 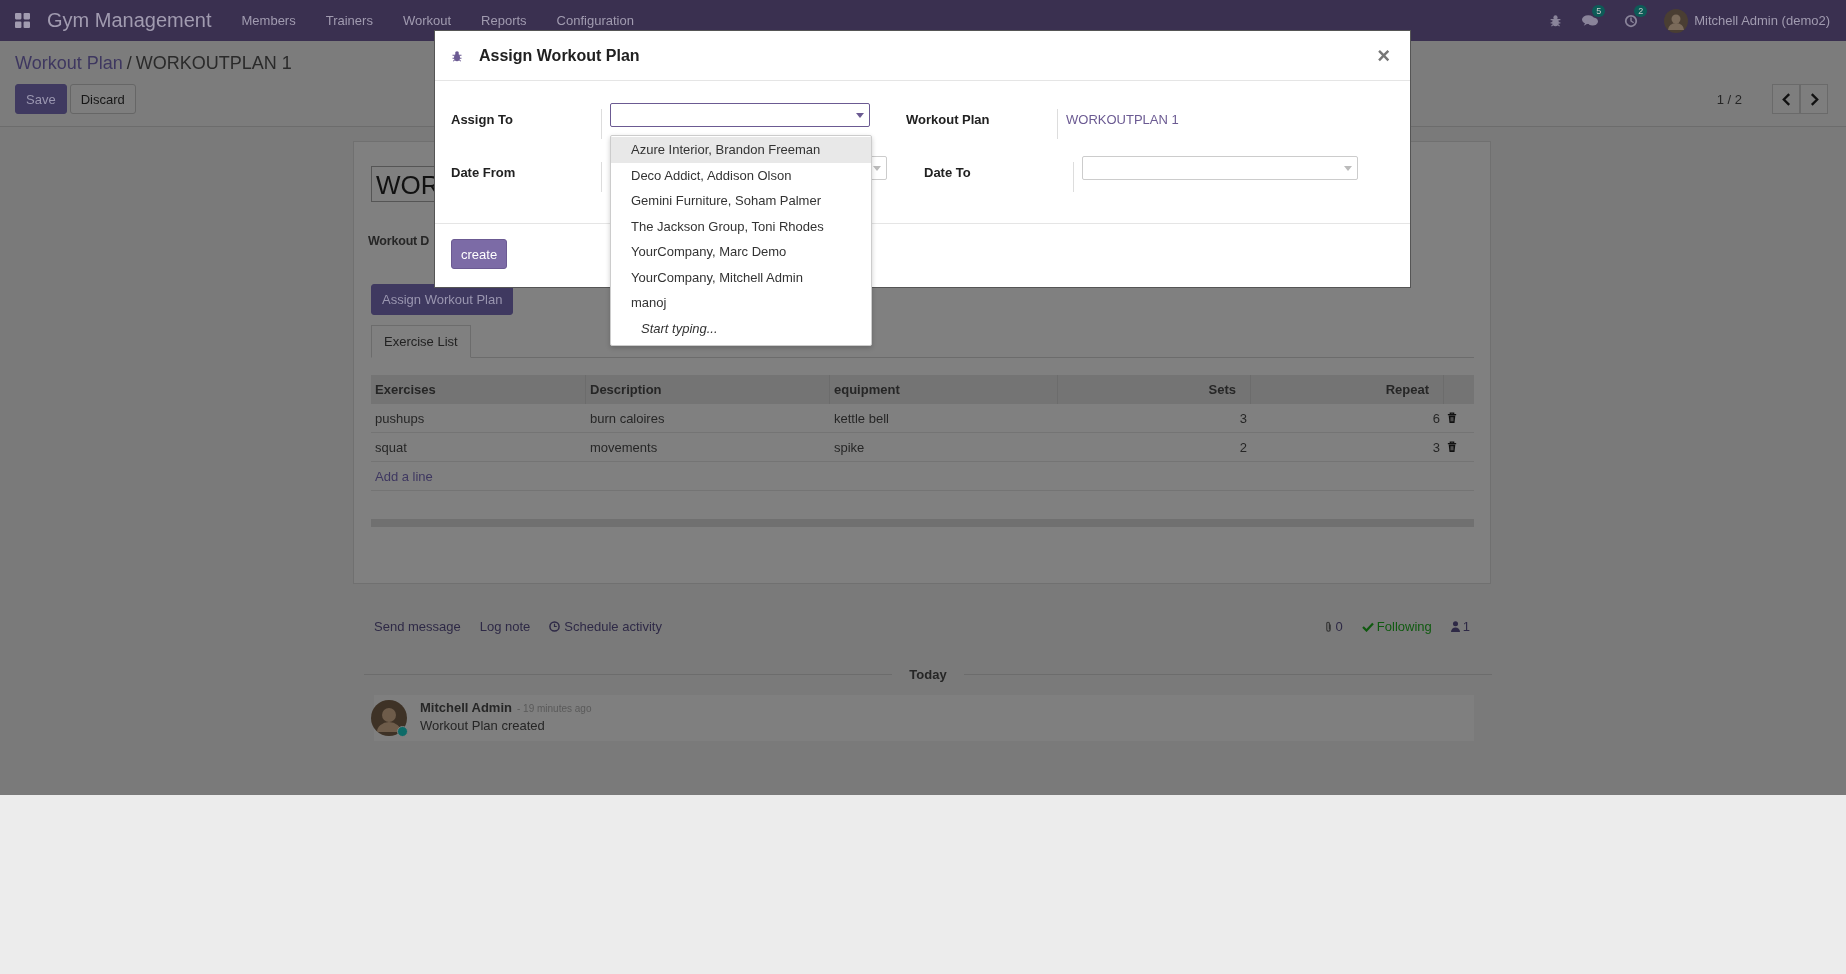 I want to click on next-button, so click(x=1814, y=99).